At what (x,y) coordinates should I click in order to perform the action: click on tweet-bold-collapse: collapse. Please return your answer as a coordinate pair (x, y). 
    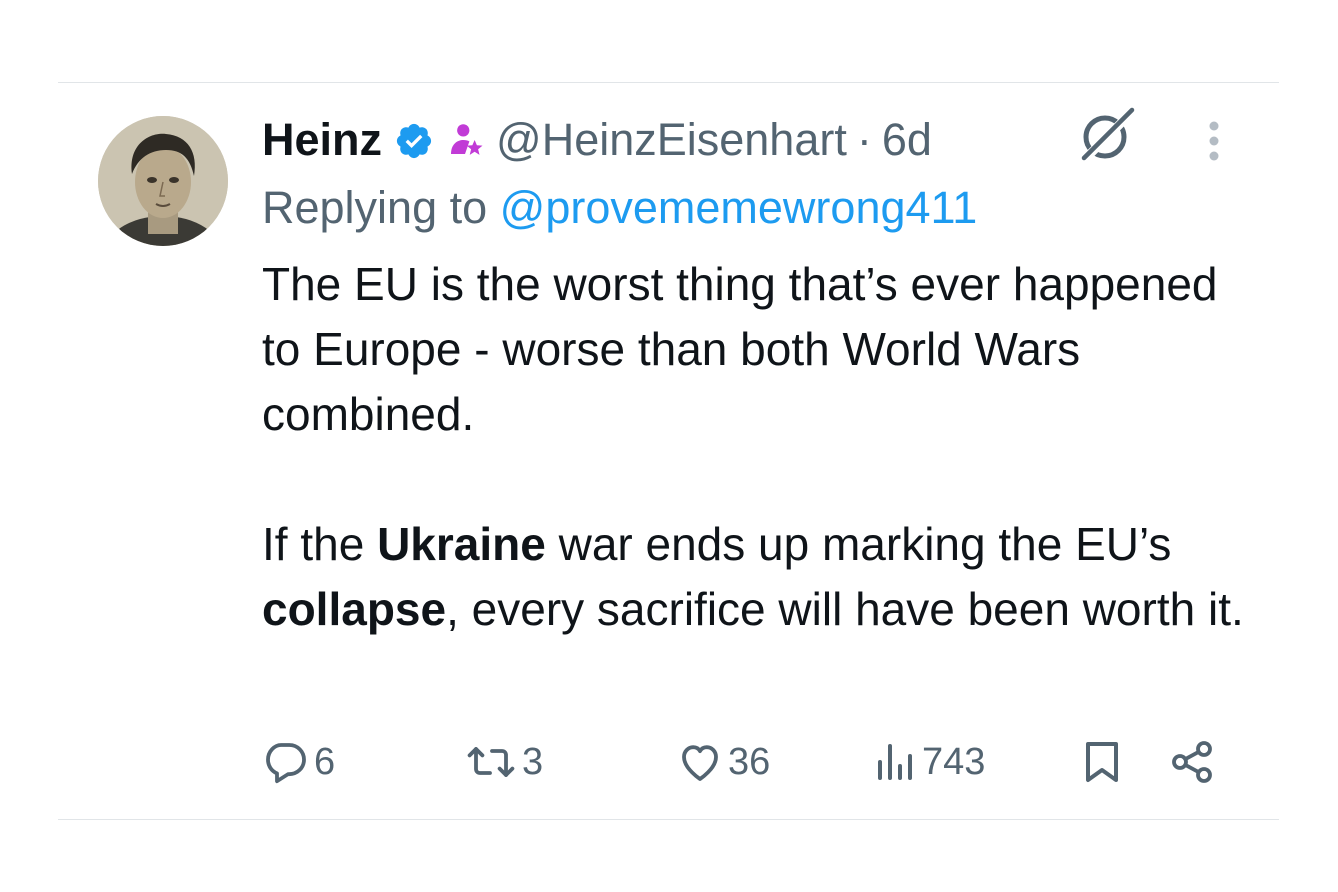
    Looking at the image, I should click on (354, 609).